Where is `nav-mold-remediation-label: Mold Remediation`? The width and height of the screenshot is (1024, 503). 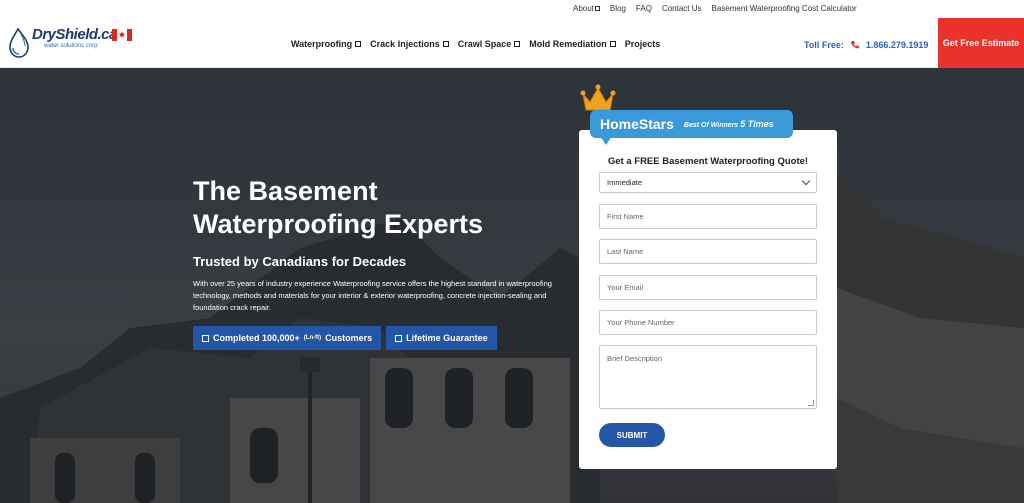 nav-mold-remediation-label: Mold Remediation is located at coordinates (568, 44).